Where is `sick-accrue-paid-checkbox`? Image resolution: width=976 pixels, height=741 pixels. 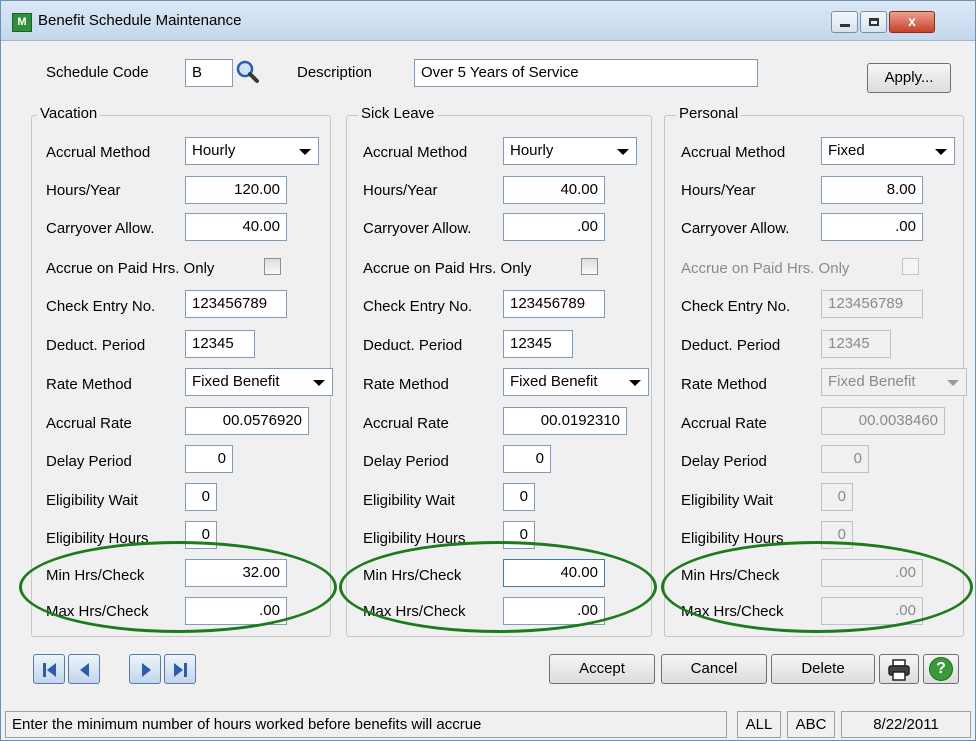 sick-accrue-paid-checkbox is located at coordinates (589, 266).